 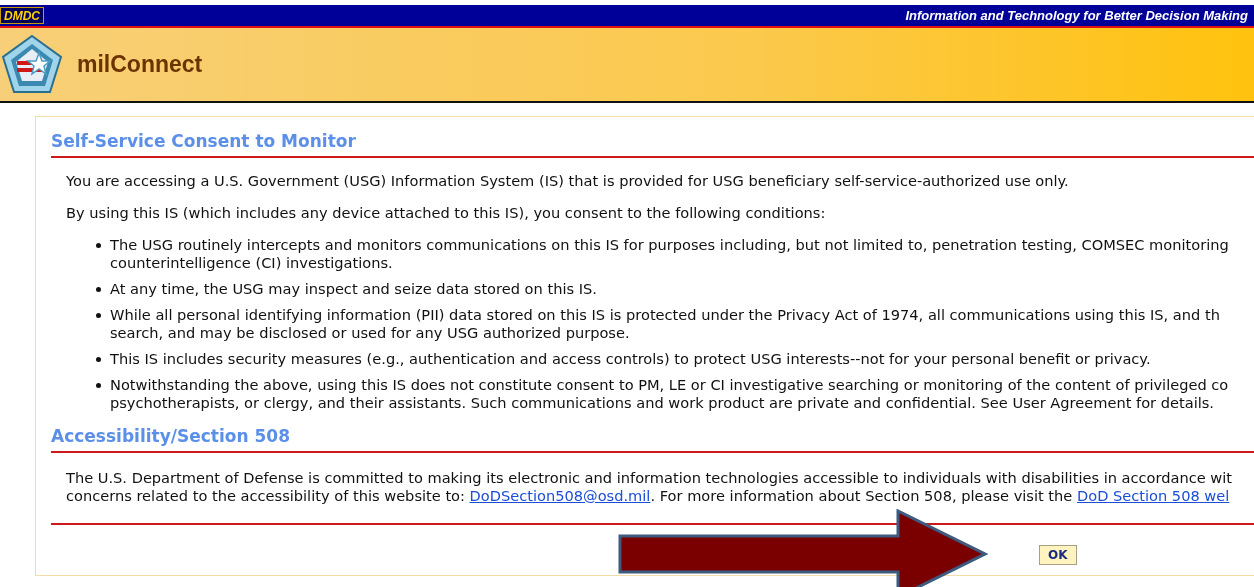 I want to click on app-title: milConnect, so click(x=140, y=64).